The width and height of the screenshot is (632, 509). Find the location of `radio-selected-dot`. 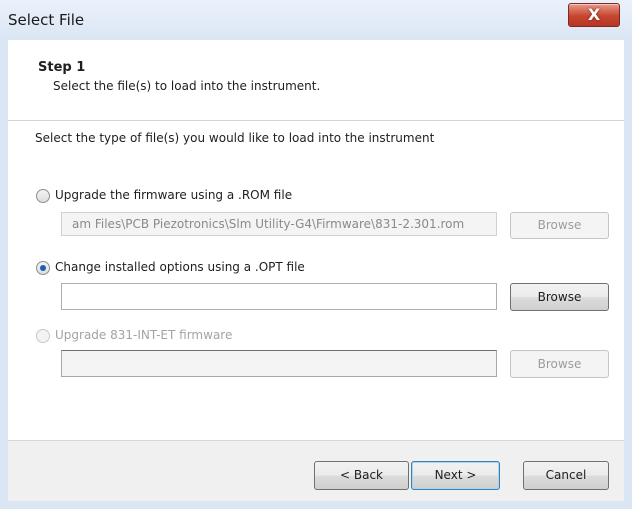

radio-selected-dot is located at coordinates (43, 268).